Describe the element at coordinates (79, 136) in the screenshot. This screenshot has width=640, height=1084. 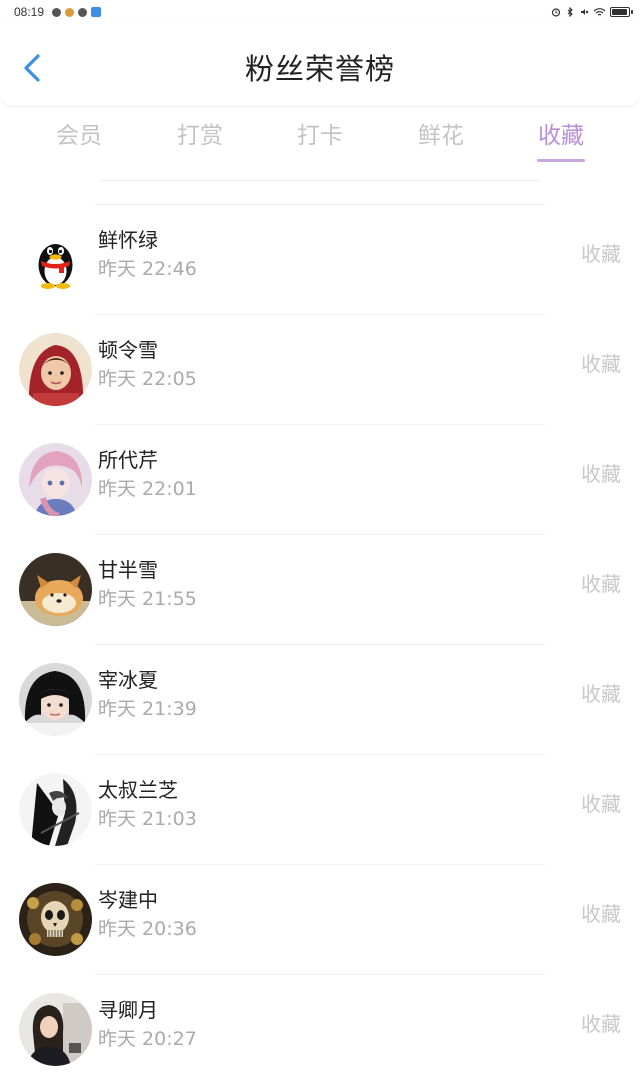
I see `tab-label: 会员` at that location.